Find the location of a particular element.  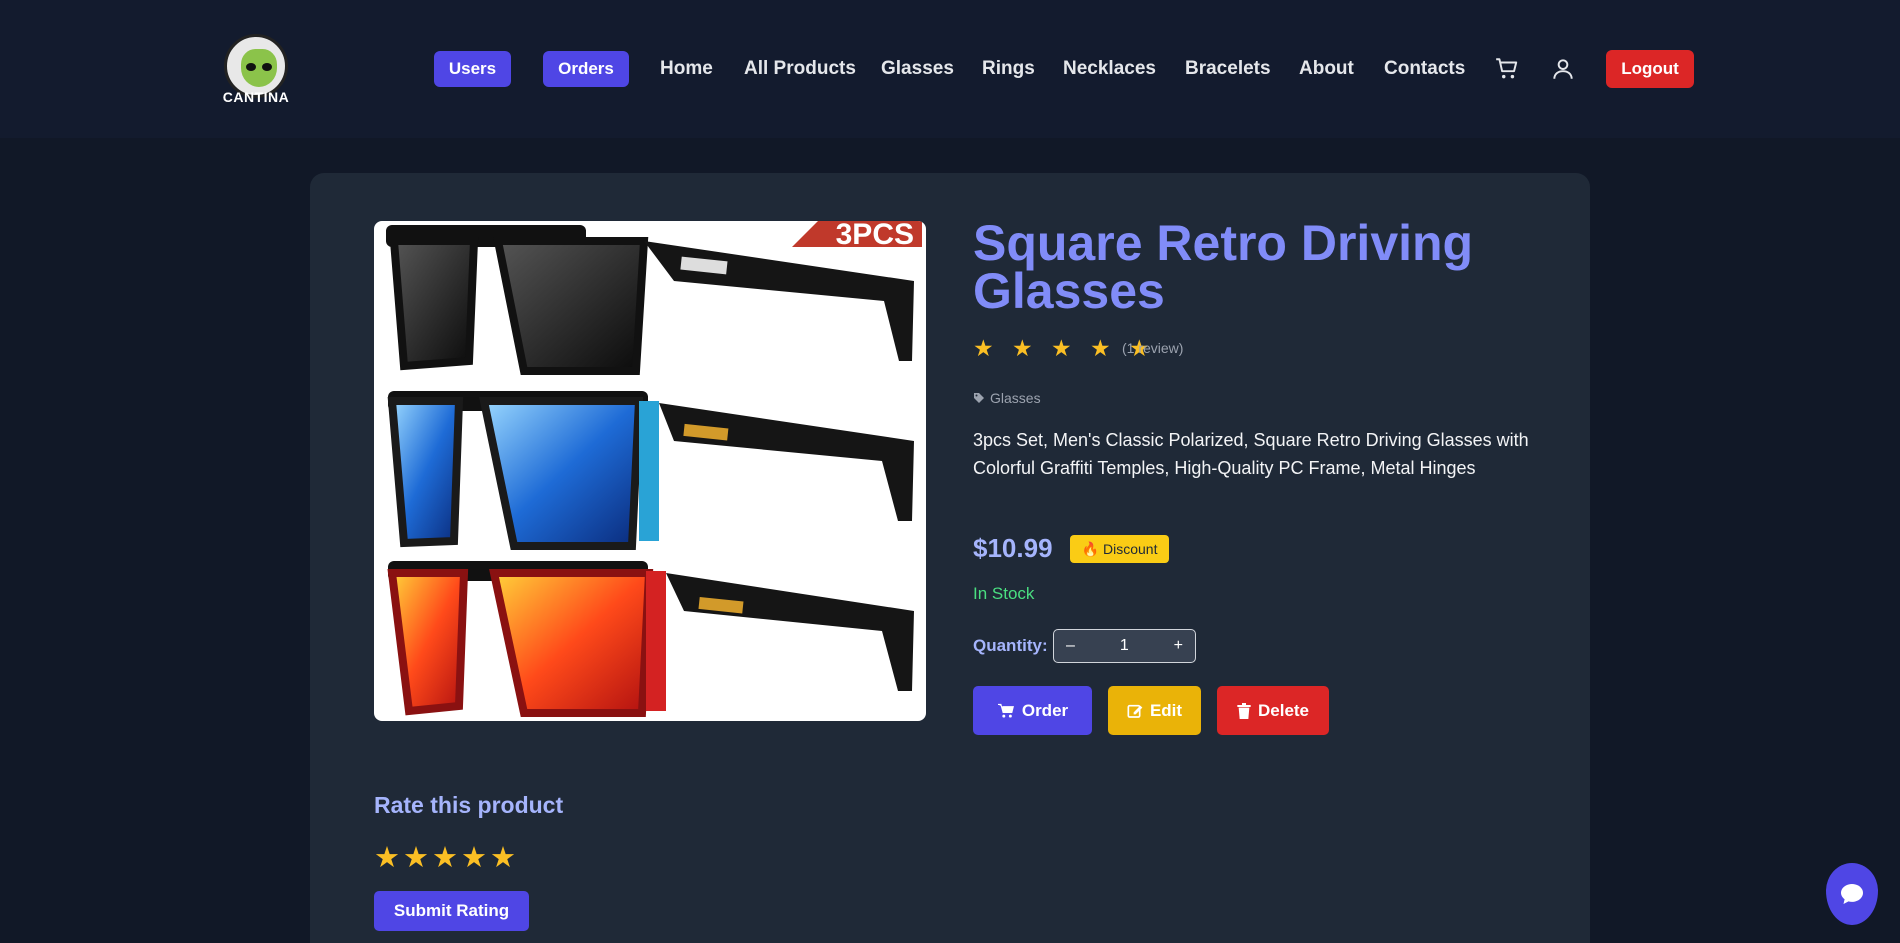

logout-button: Logout is located at coordinates (1650, 69).